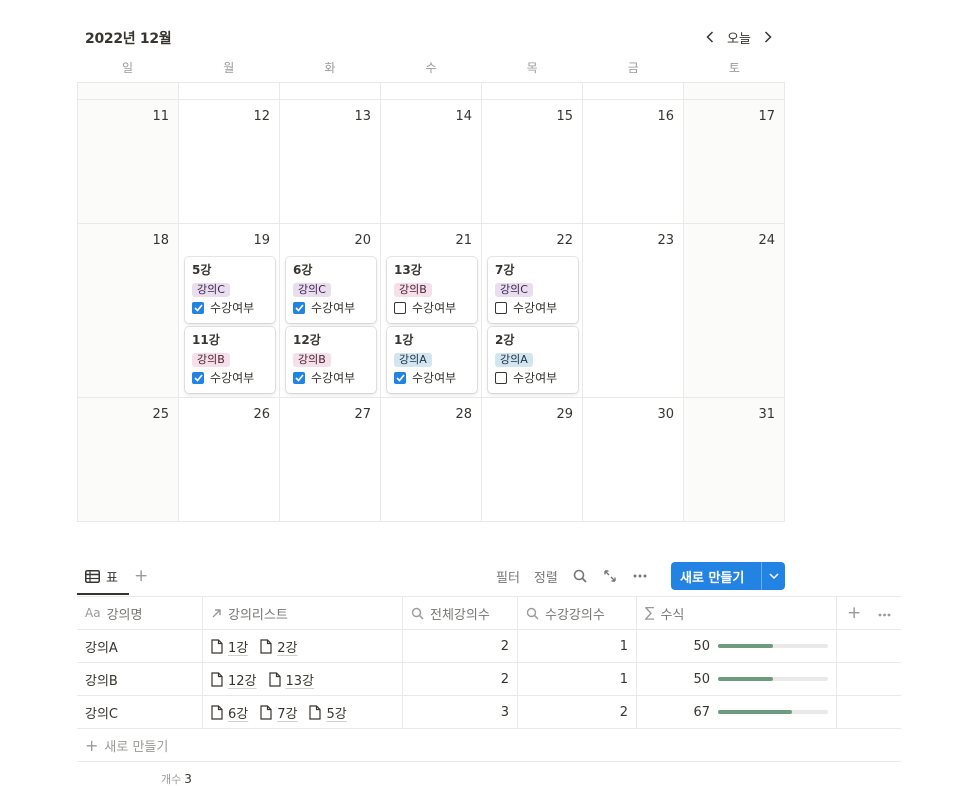  I want to click on calendar-day: 12, so click(229, 162).